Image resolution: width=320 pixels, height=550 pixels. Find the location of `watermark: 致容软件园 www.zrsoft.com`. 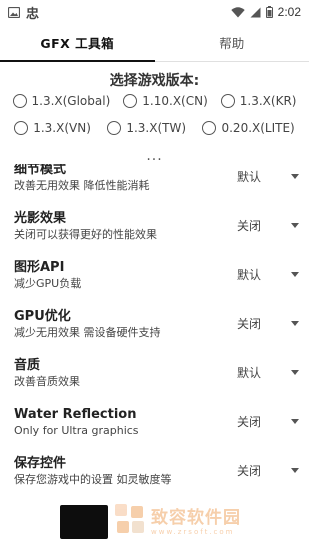

watermark: 致容软件园 www.zrsoft.com is located at coordinates (178, 519).